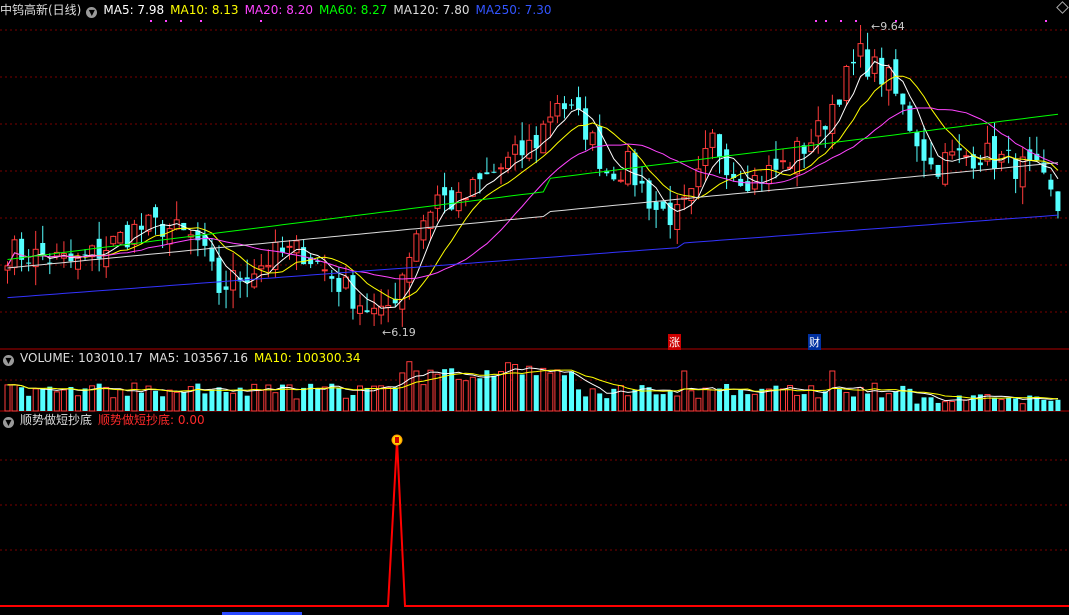  I want to click on ma120-value: MA120: 7.80, so click(431, 10).